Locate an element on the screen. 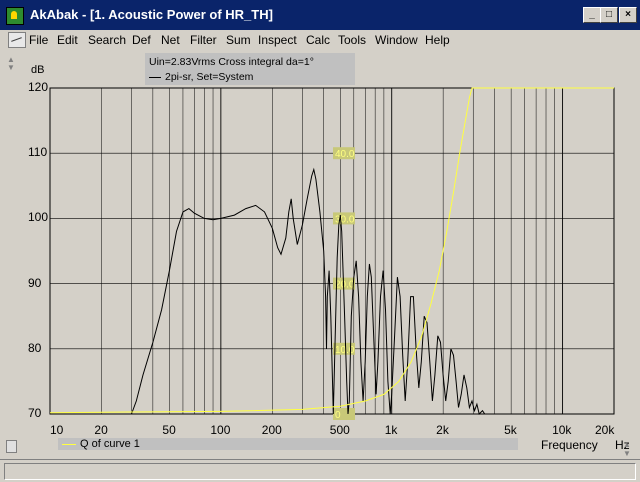 The height and width of the screenshot is (482, 640). legend-bar: Q of curve 1 is located at coordinates (288, 444).